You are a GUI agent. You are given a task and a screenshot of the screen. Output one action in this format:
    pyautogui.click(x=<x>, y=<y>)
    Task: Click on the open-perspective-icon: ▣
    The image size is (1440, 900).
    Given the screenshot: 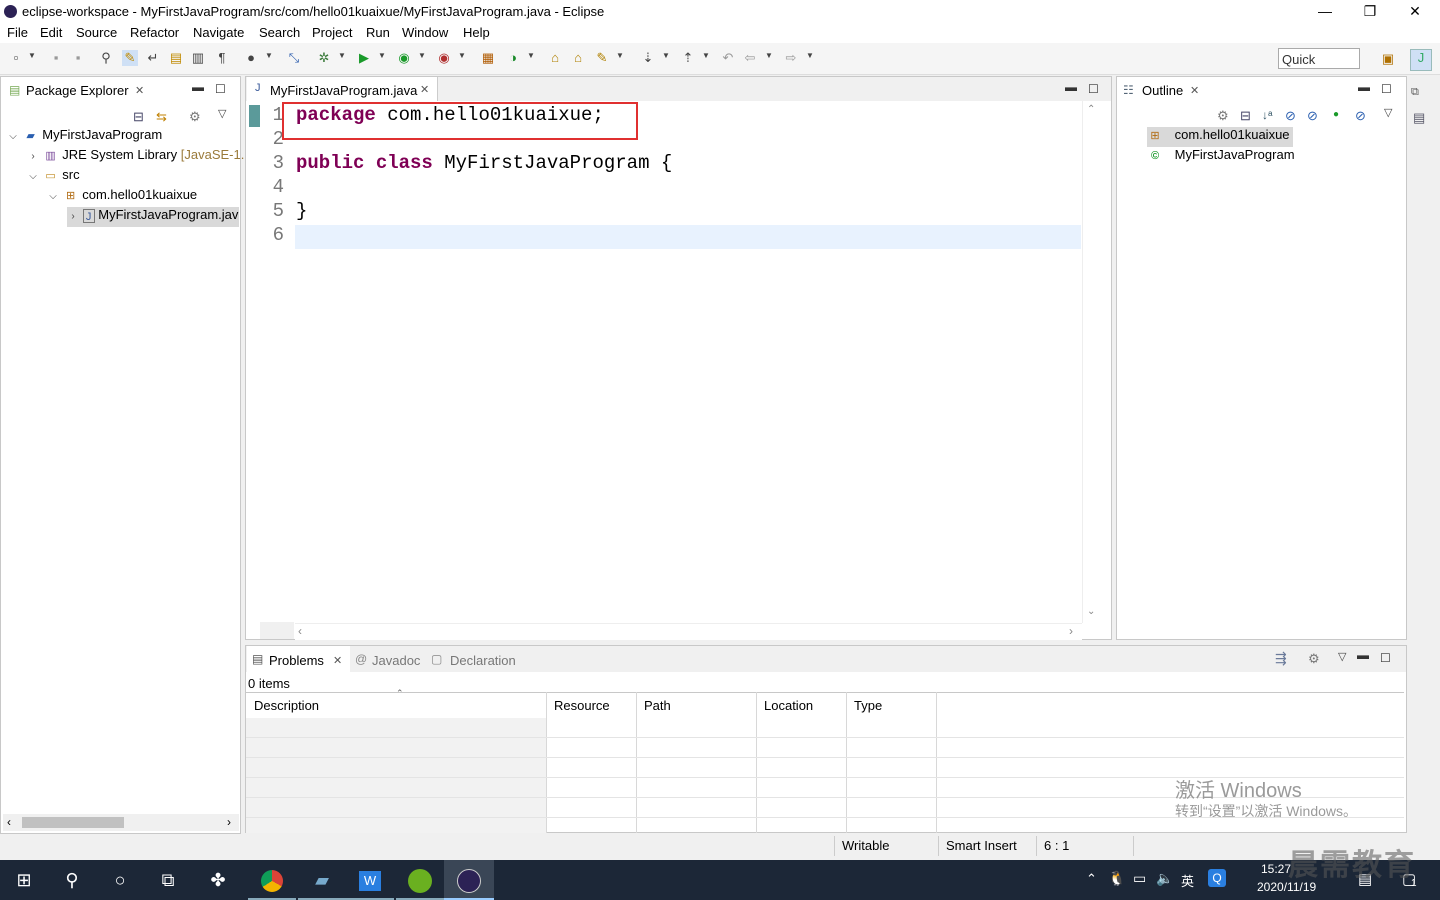 What is the action you would take?
    pyautogui.click(x=1388, y=59)
    